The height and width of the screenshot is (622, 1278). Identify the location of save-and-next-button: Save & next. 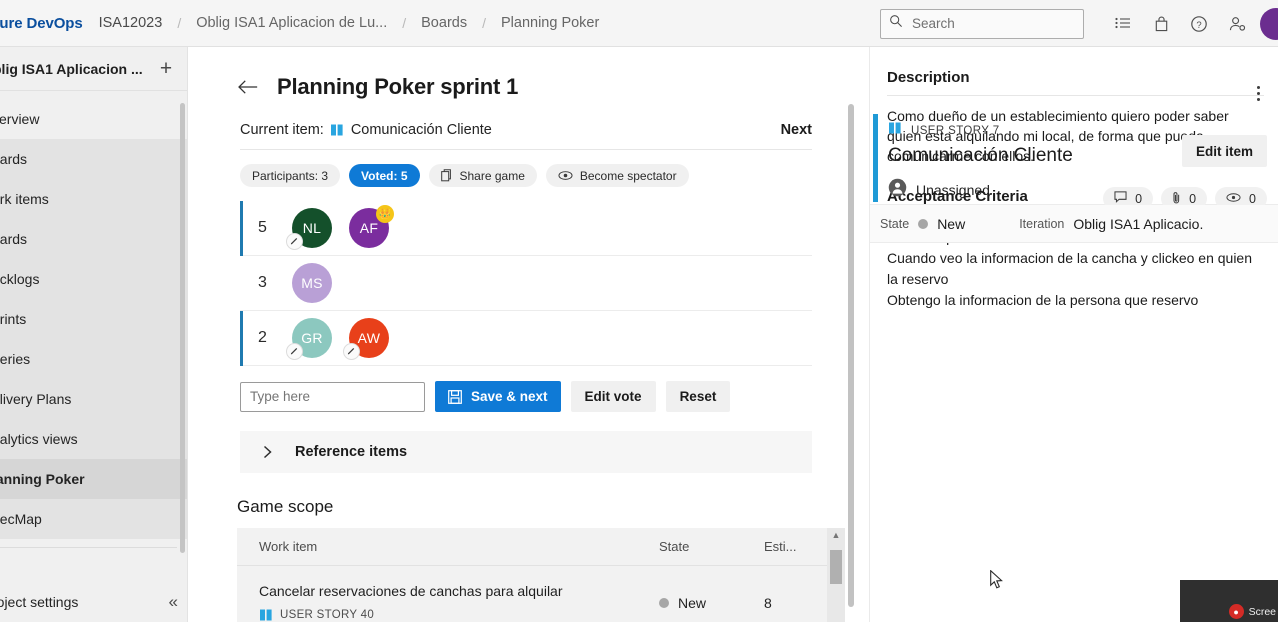
(498, 396).